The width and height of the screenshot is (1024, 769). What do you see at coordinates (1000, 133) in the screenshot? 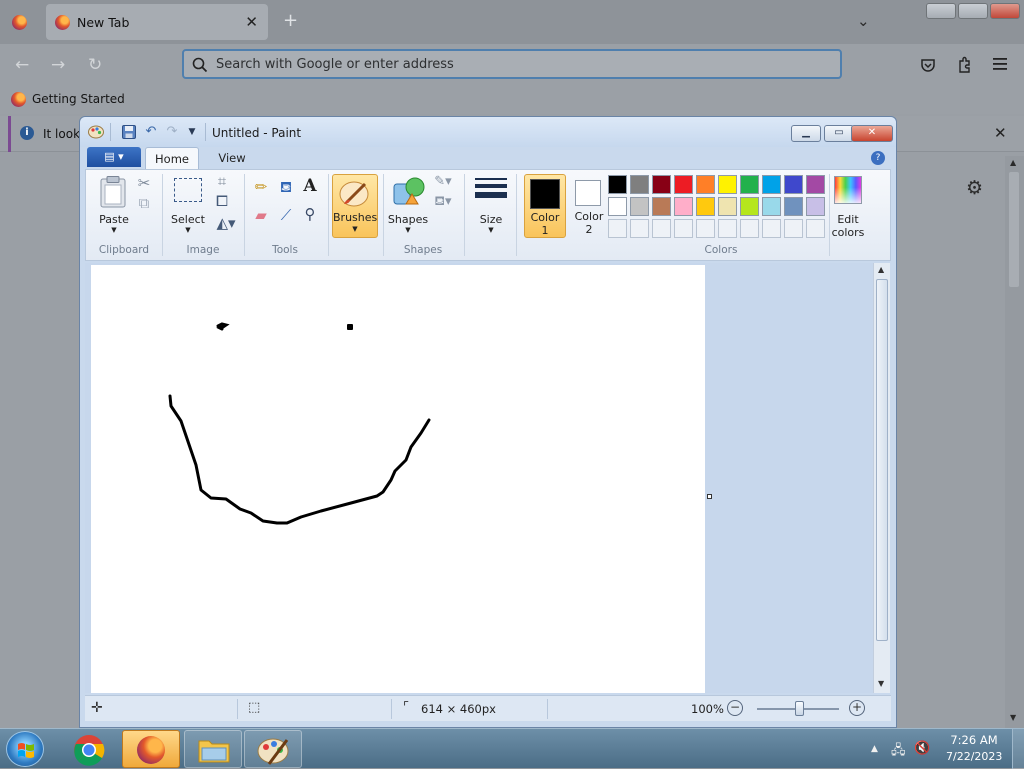
I see `close-notification-icon: ✕` at bounding box center [1000, 133].